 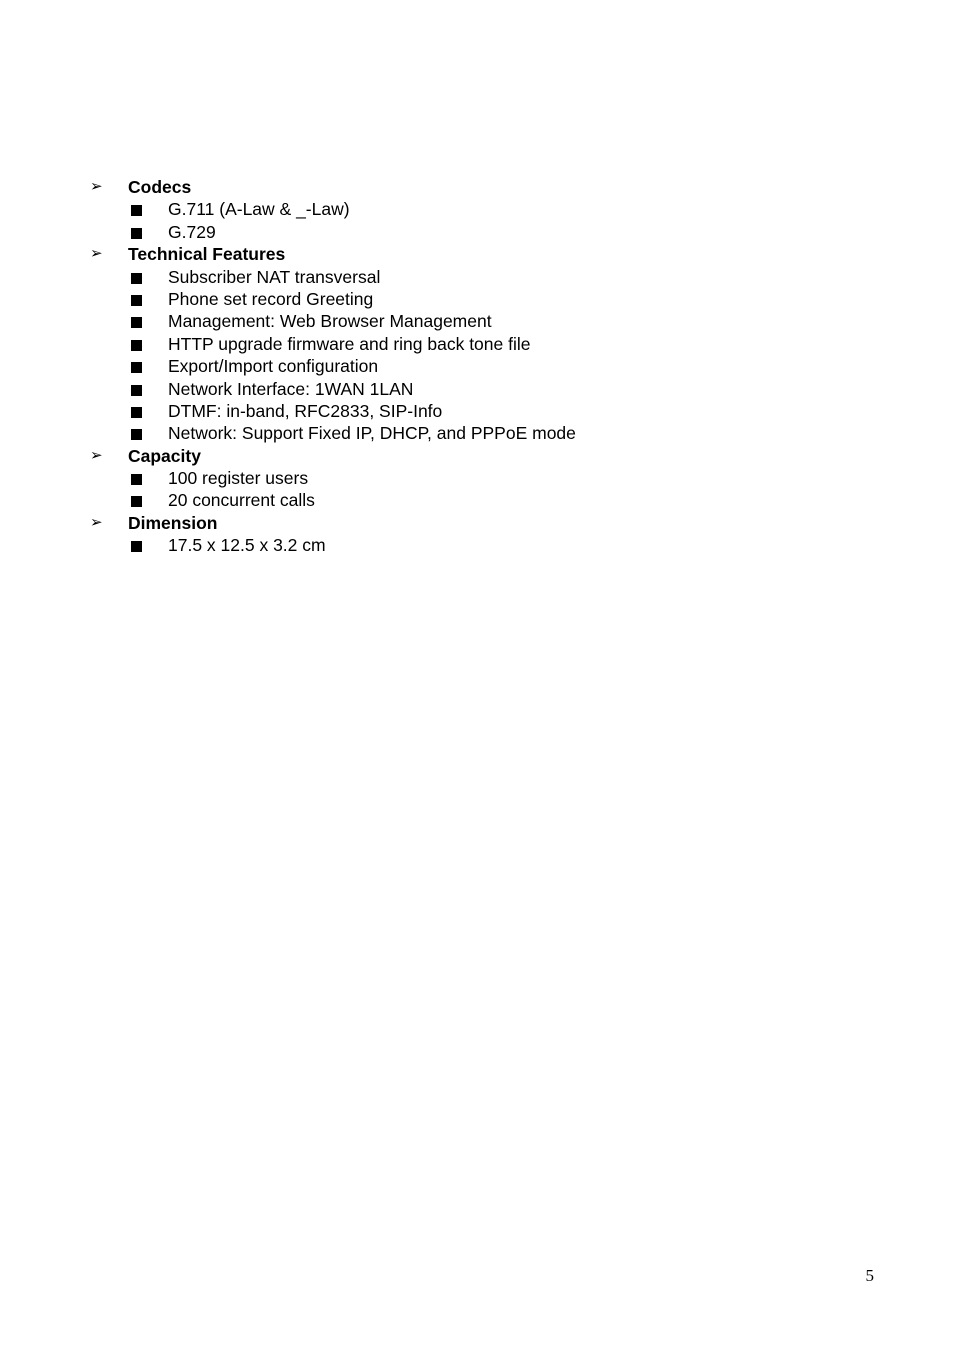 I want to click on spec-item-label: Phone set record Greeting, so click(x=271, y=298).